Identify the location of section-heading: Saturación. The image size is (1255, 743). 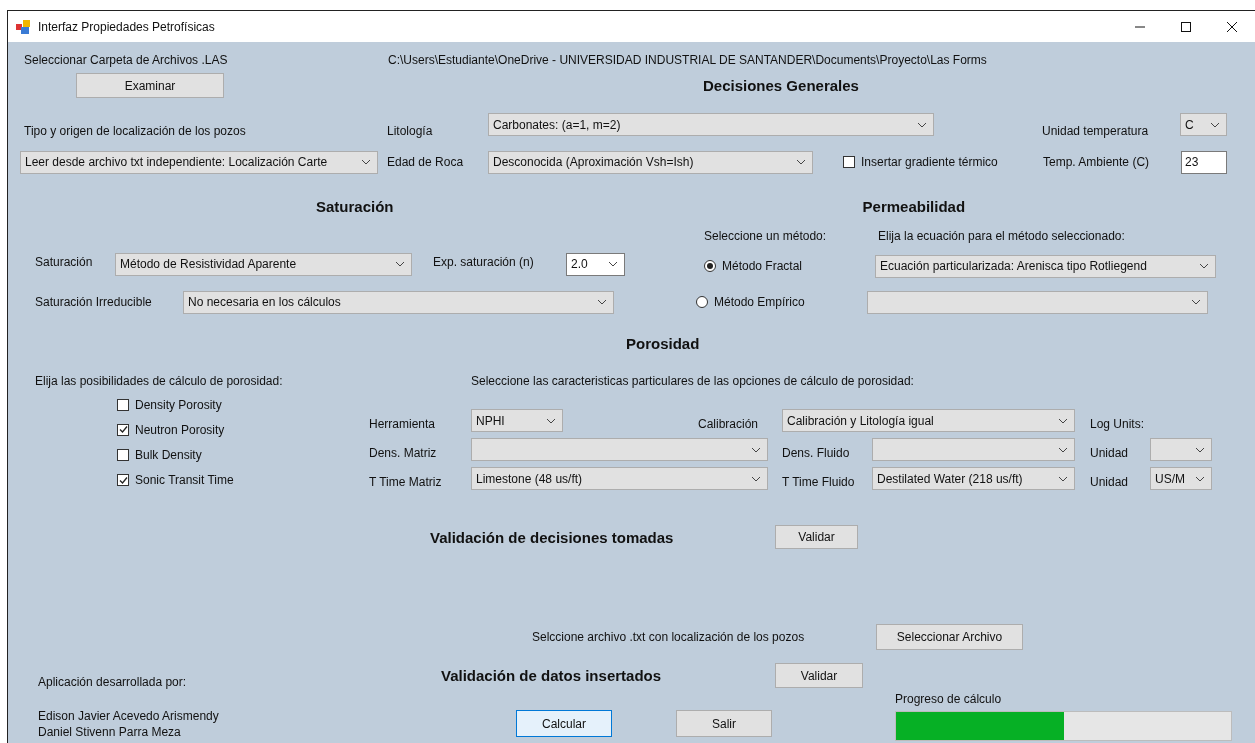
(355, 206).